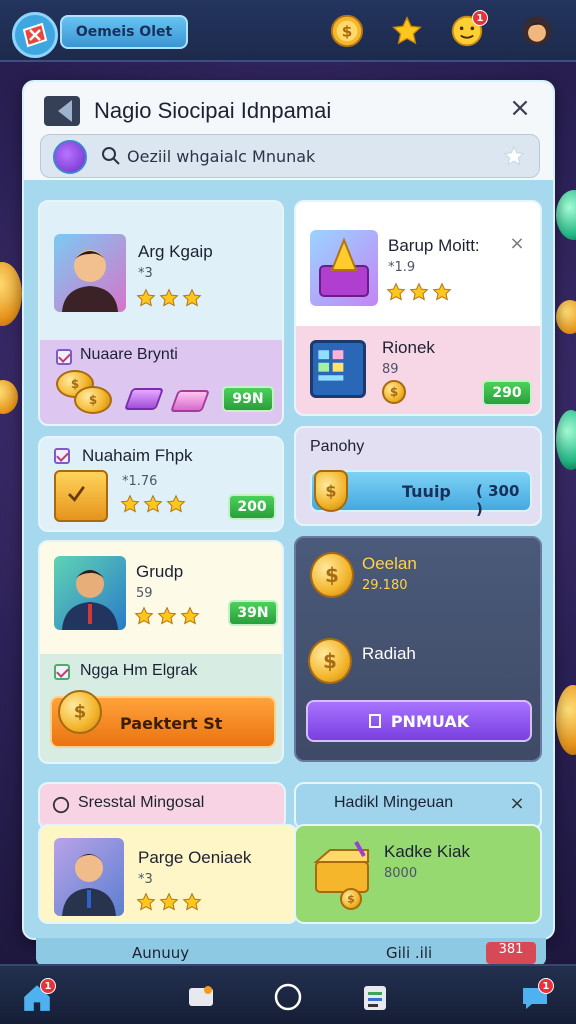 The width and height of the screenshot is (576, 1024). Describe the element at coordinates (288, 997) in the screenshot. I see `nav-center-icon` at that location.